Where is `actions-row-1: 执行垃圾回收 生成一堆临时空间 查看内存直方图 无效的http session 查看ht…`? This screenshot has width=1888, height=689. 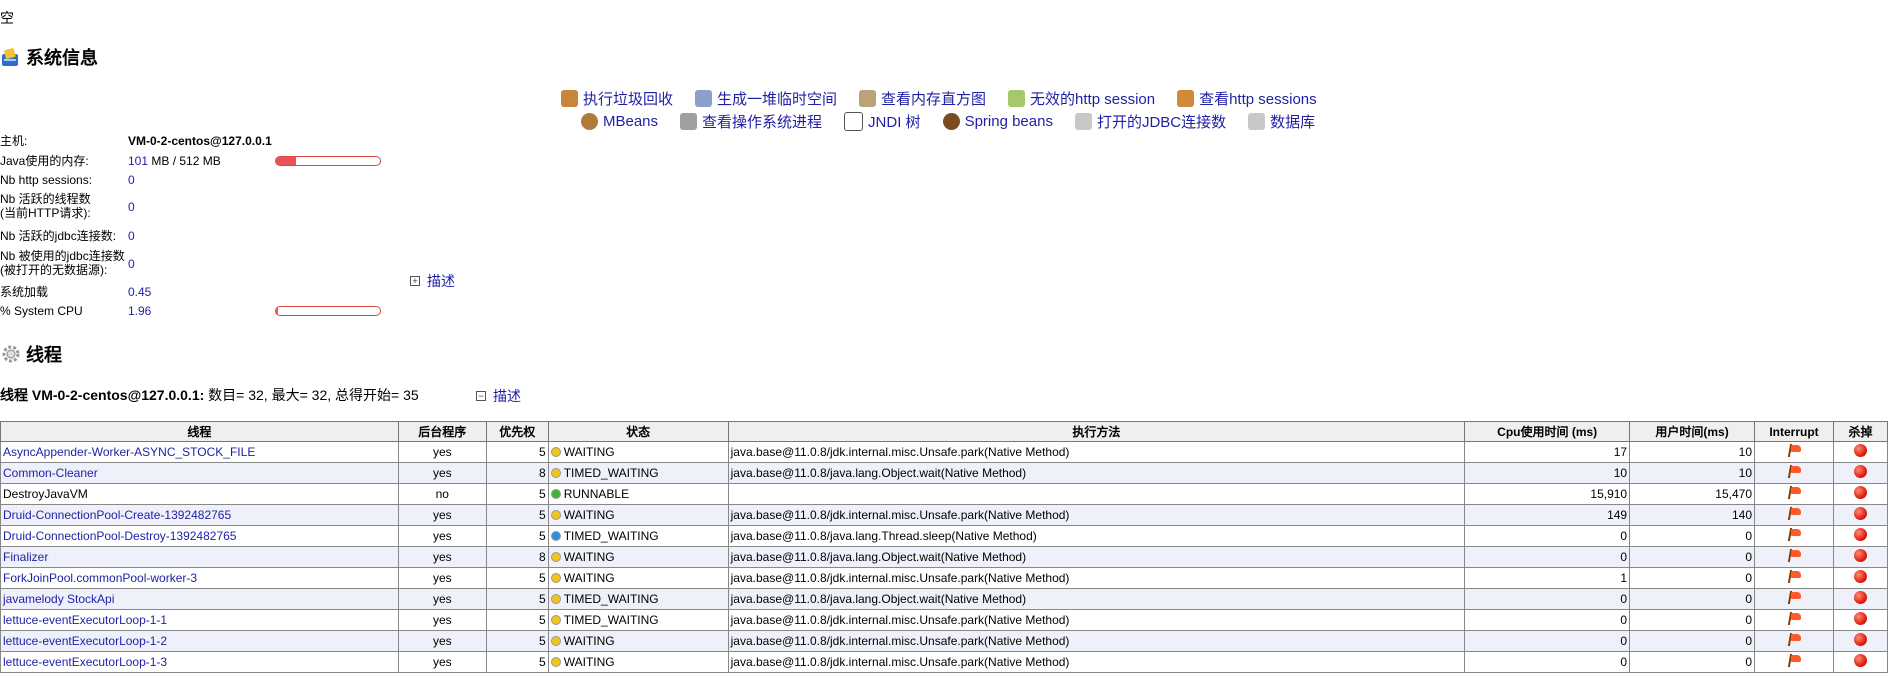 actions-row-1: 执行垃圾回收 生成一堆临时空间 查看内存直方图 无效的http session 查看ht… is located at coordinates (950, 98).